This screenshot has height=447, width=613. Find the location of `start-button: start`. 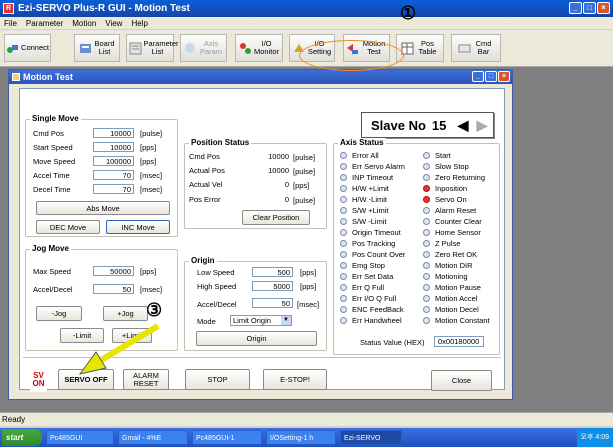

start-button: start is located at coordinates (22, 437).